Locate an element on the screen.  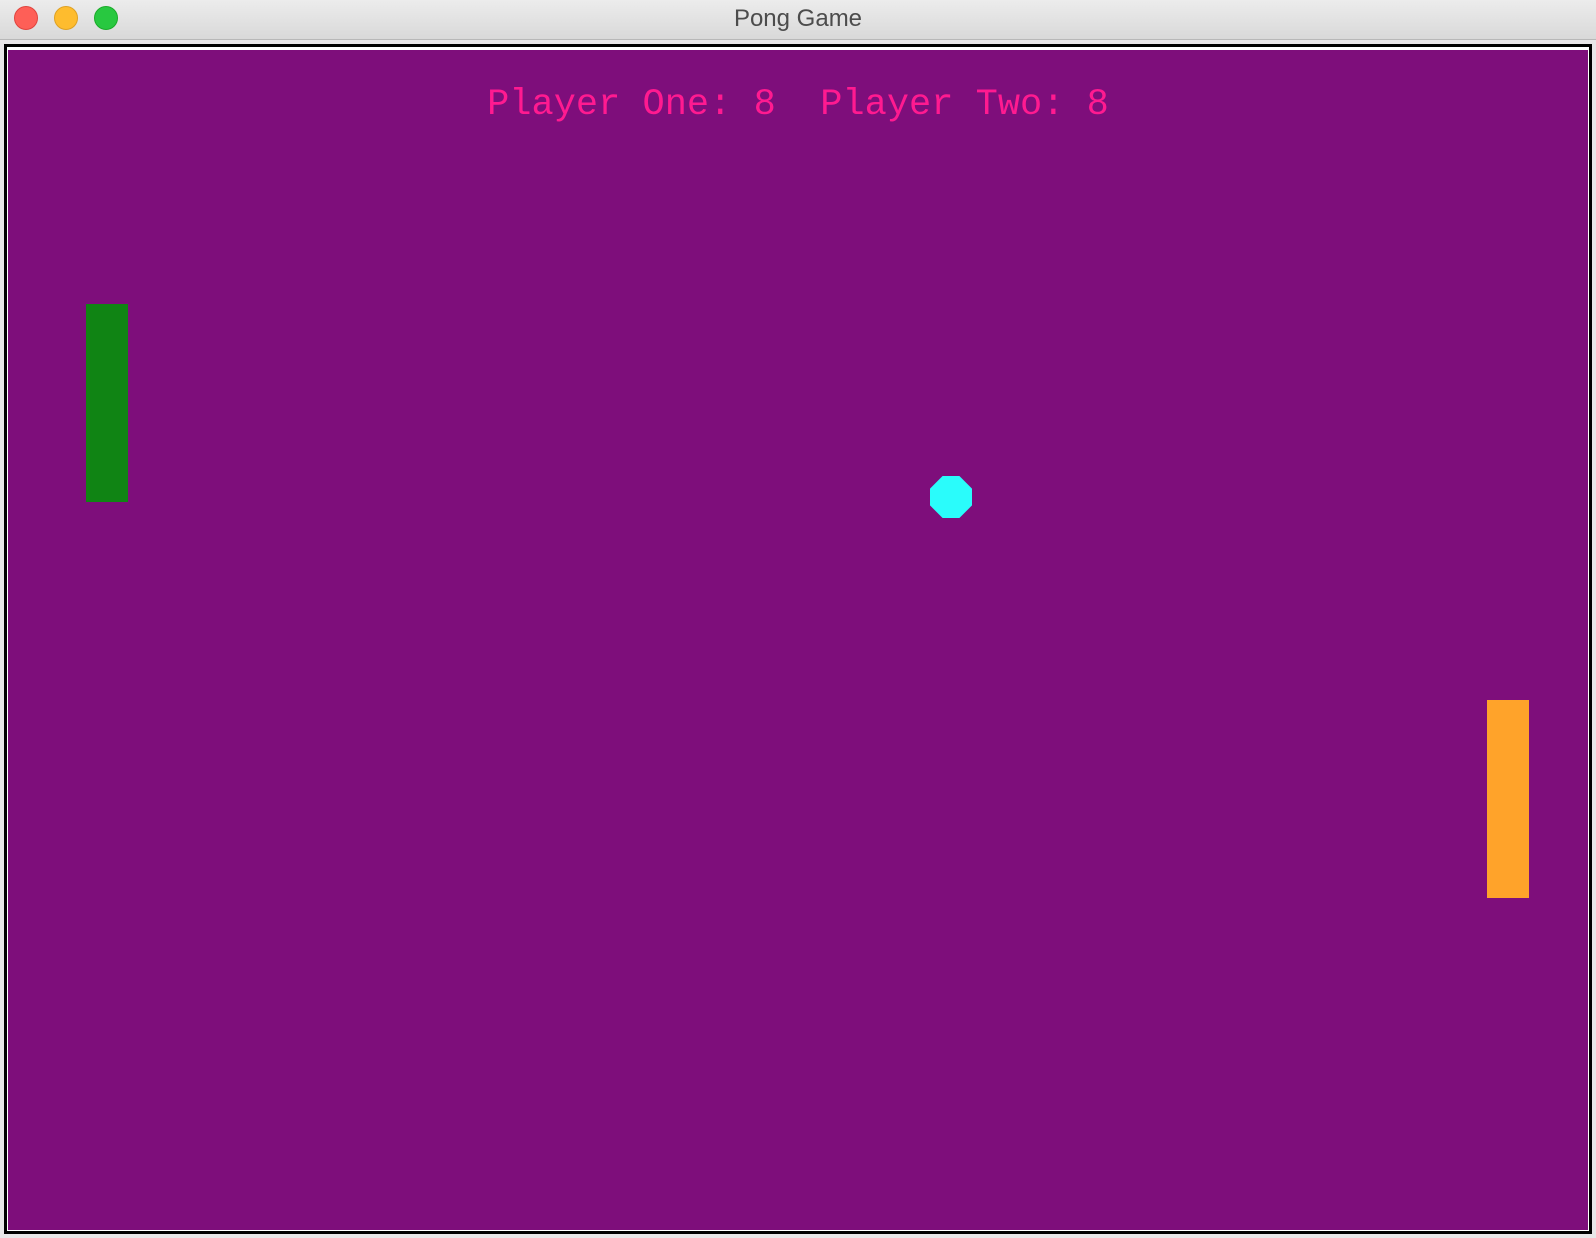
player-two-label: Player Two: is located at coordinates (942, 105).